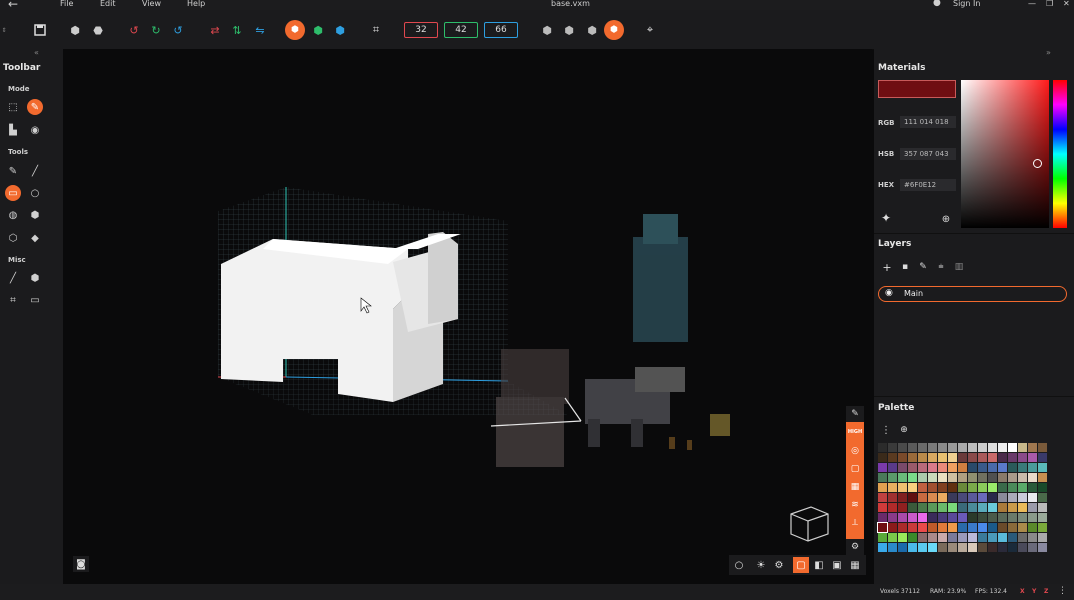 The height and width of the screenshot is (600, 1074). Describe the element at coordinates (959, 267) in the screenshot. I see `delete-layer-icon: ▥` at that location.